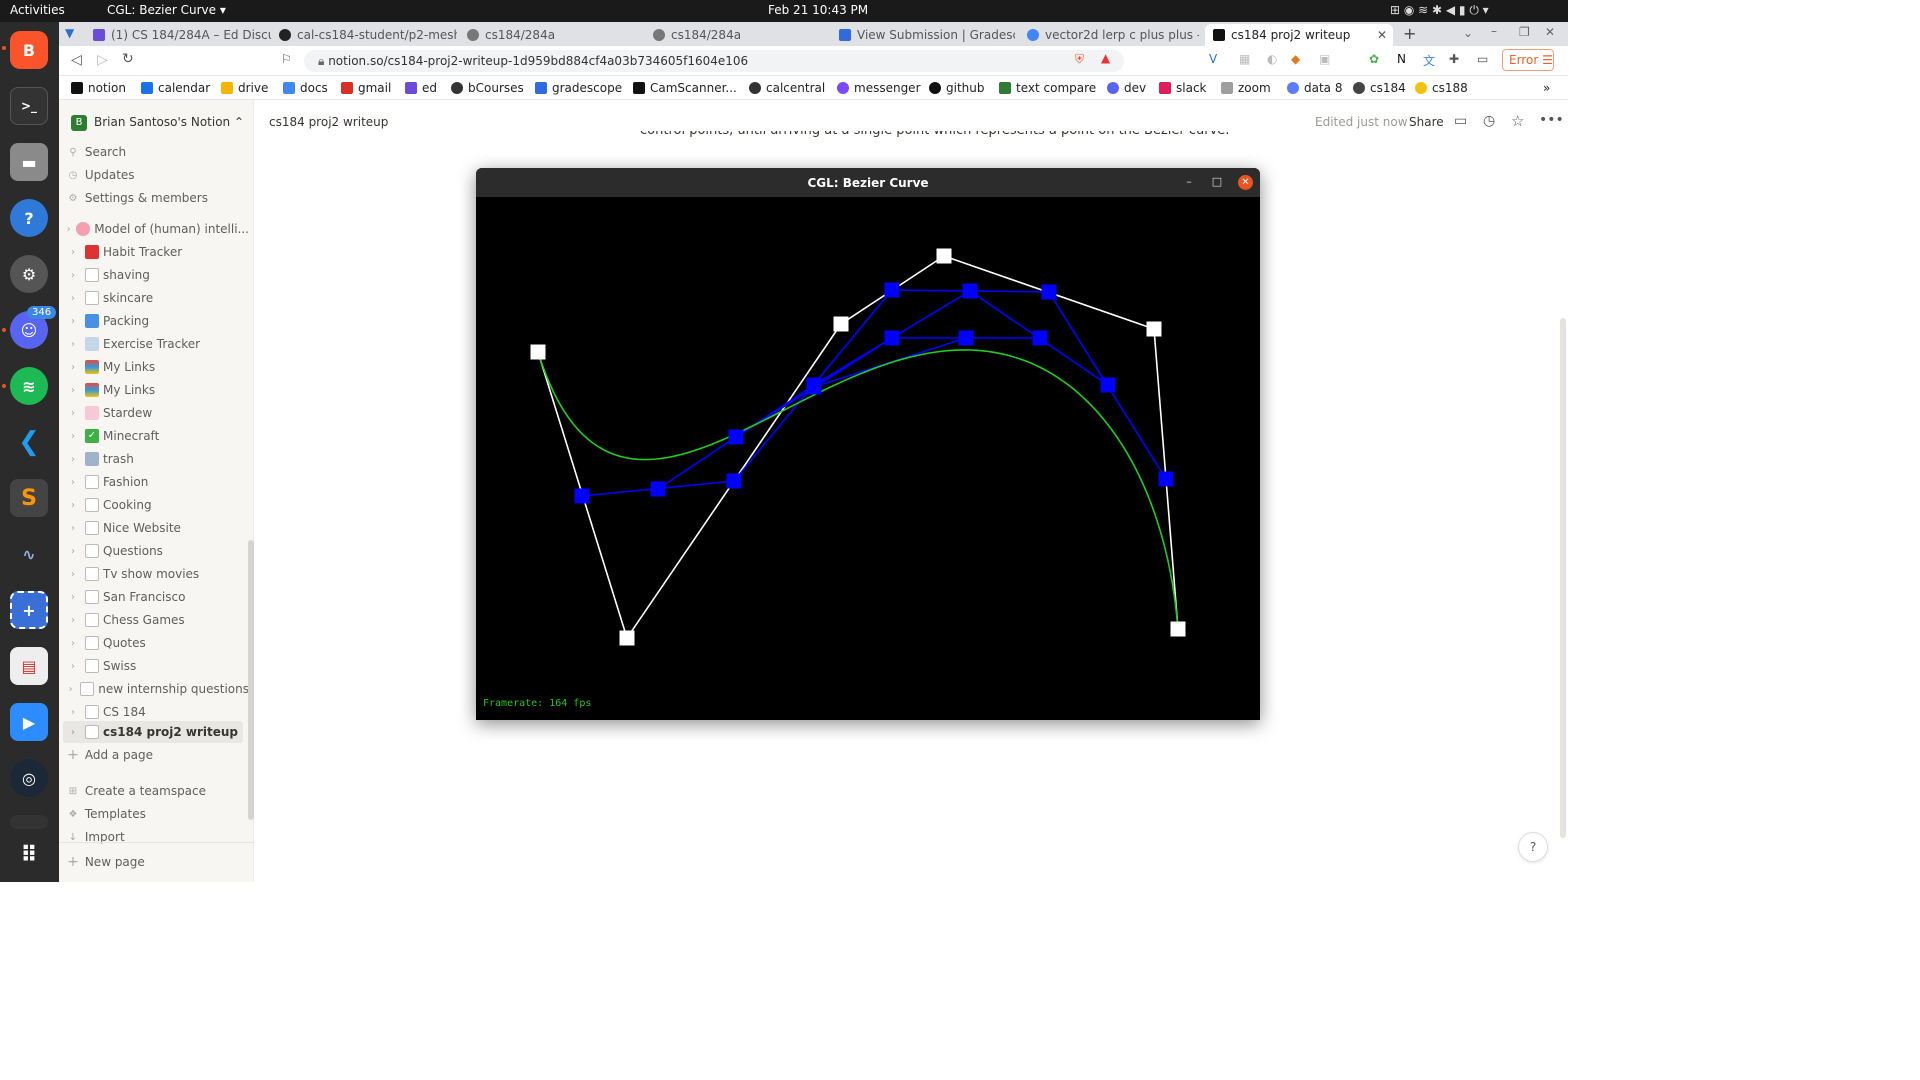  Describe the element at coordinates (154, 413) in the screenshot. I see `sidebar-page: › Stardew` at that location.